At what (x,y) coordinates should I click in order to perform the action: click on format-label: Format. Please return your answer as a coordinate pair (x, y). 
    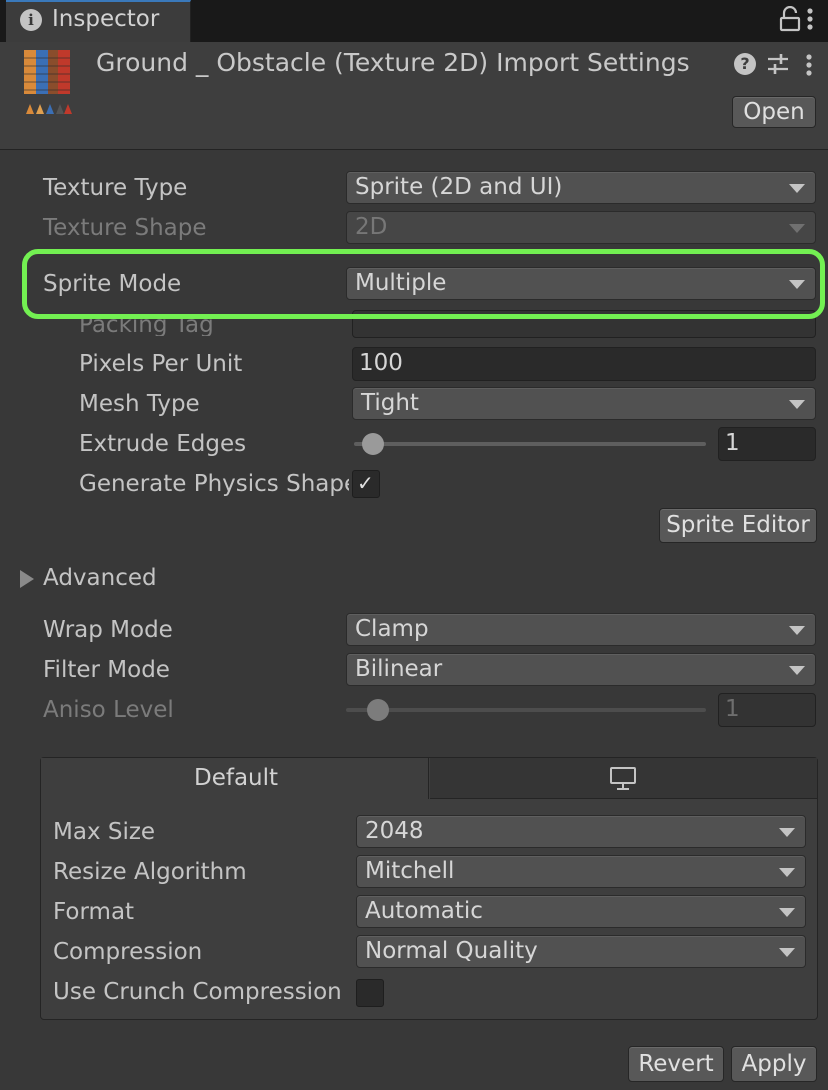
    Looking at the image, I should click on (94, 912).